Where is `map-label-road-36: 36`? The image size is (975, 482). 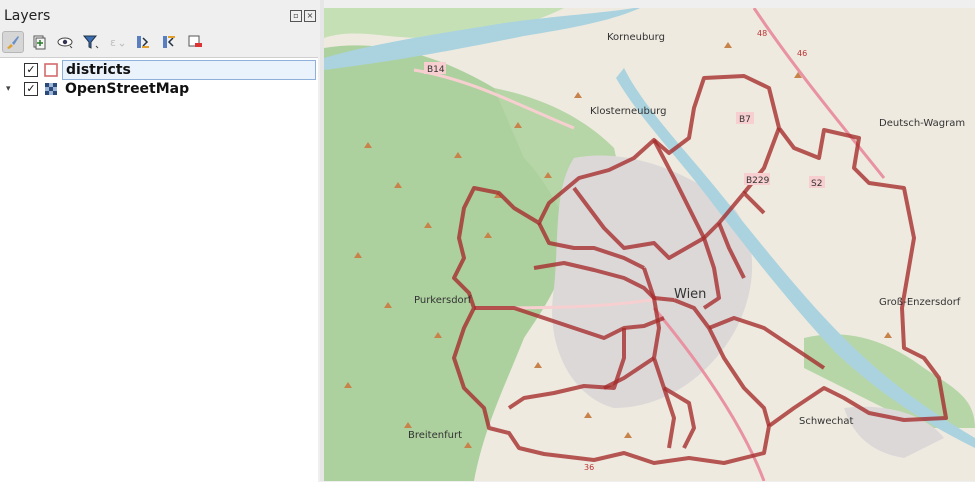 map-label-road-36: 36 is located at coordinates (589, 467).